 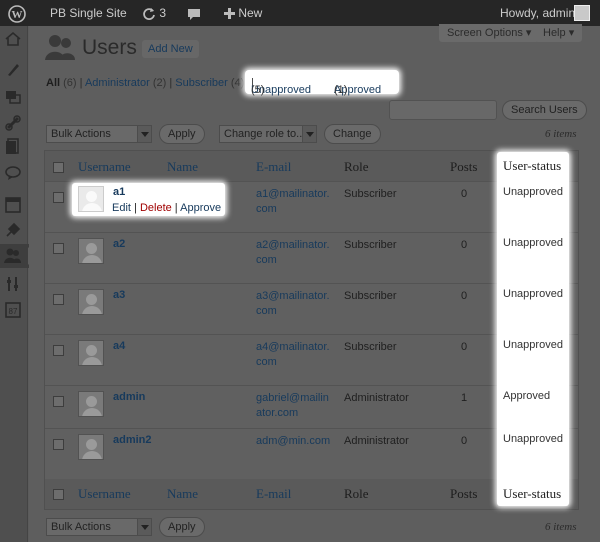 What do you see at coordinates (119, 192) in the screenshot?
I see `username-link: a1` at bounding box center [119, 192].